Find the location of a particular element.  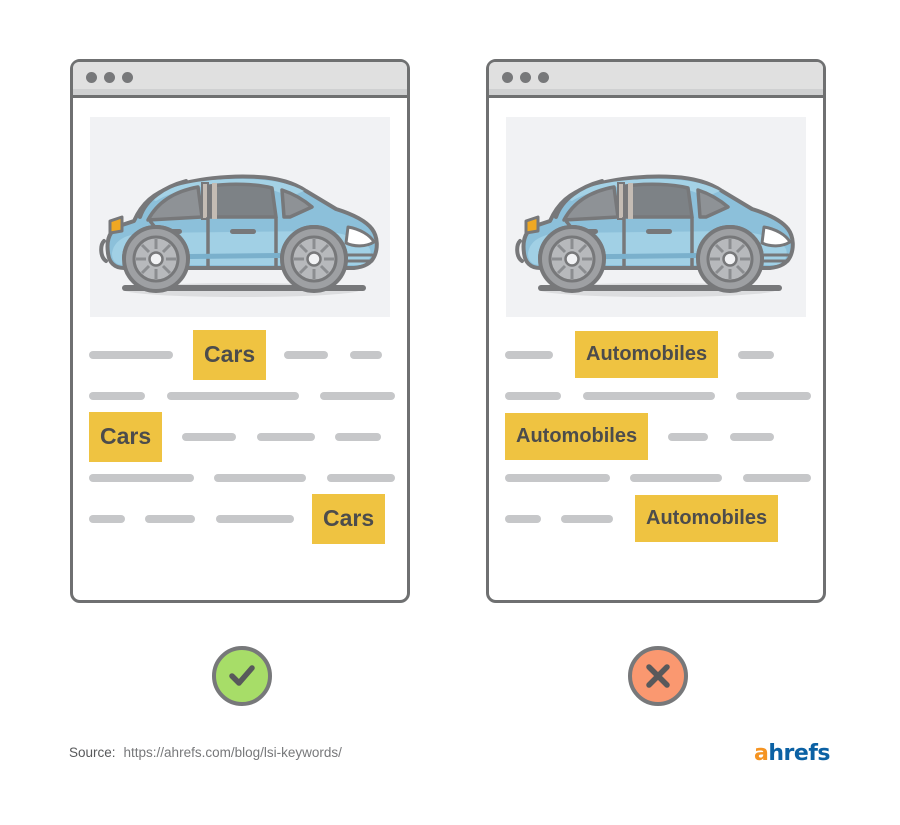

cross-icon is located at coordinates (658, 676).